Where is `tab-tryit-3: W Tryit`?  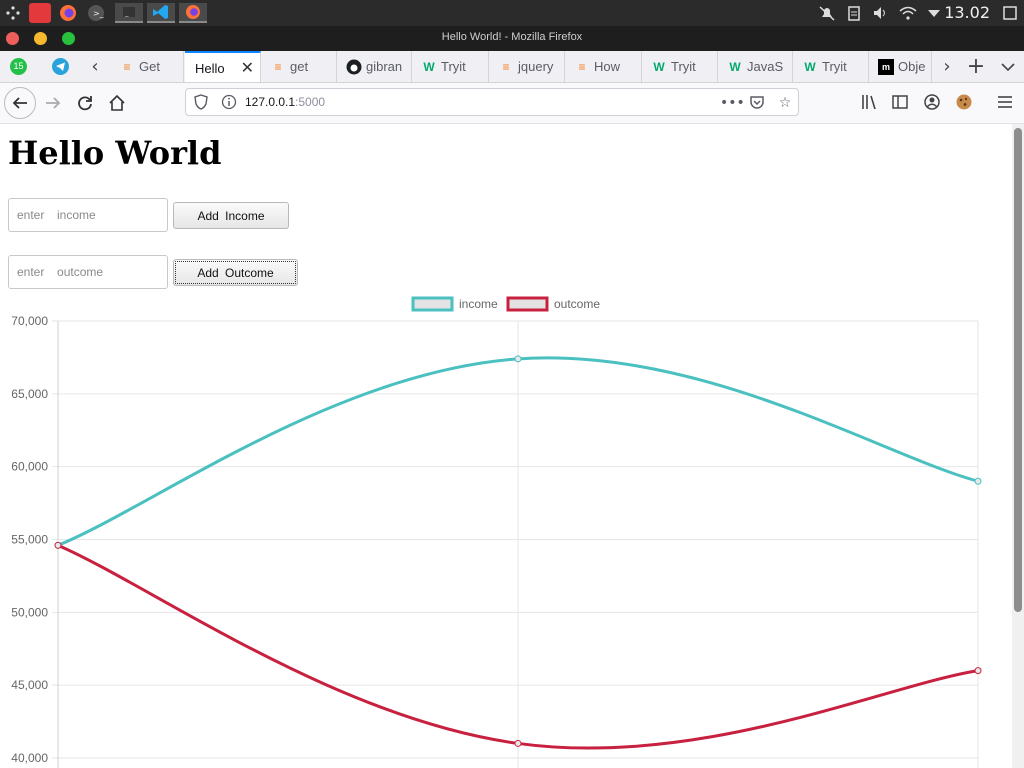
tab-tryit-3: W Tryit is located at coordinates (831, 66).